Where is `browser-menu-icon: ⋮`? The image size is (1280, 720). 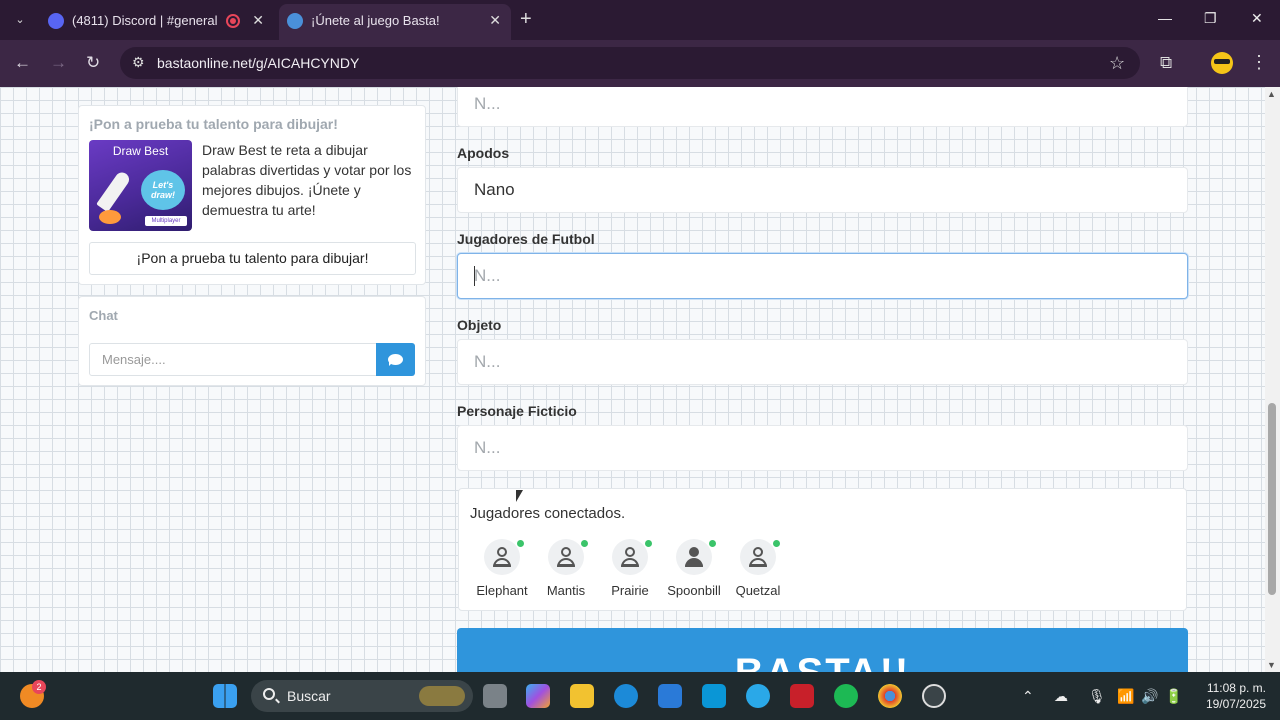 browser-menu-icon: ⋮ is located at coordinates (1259, 62).